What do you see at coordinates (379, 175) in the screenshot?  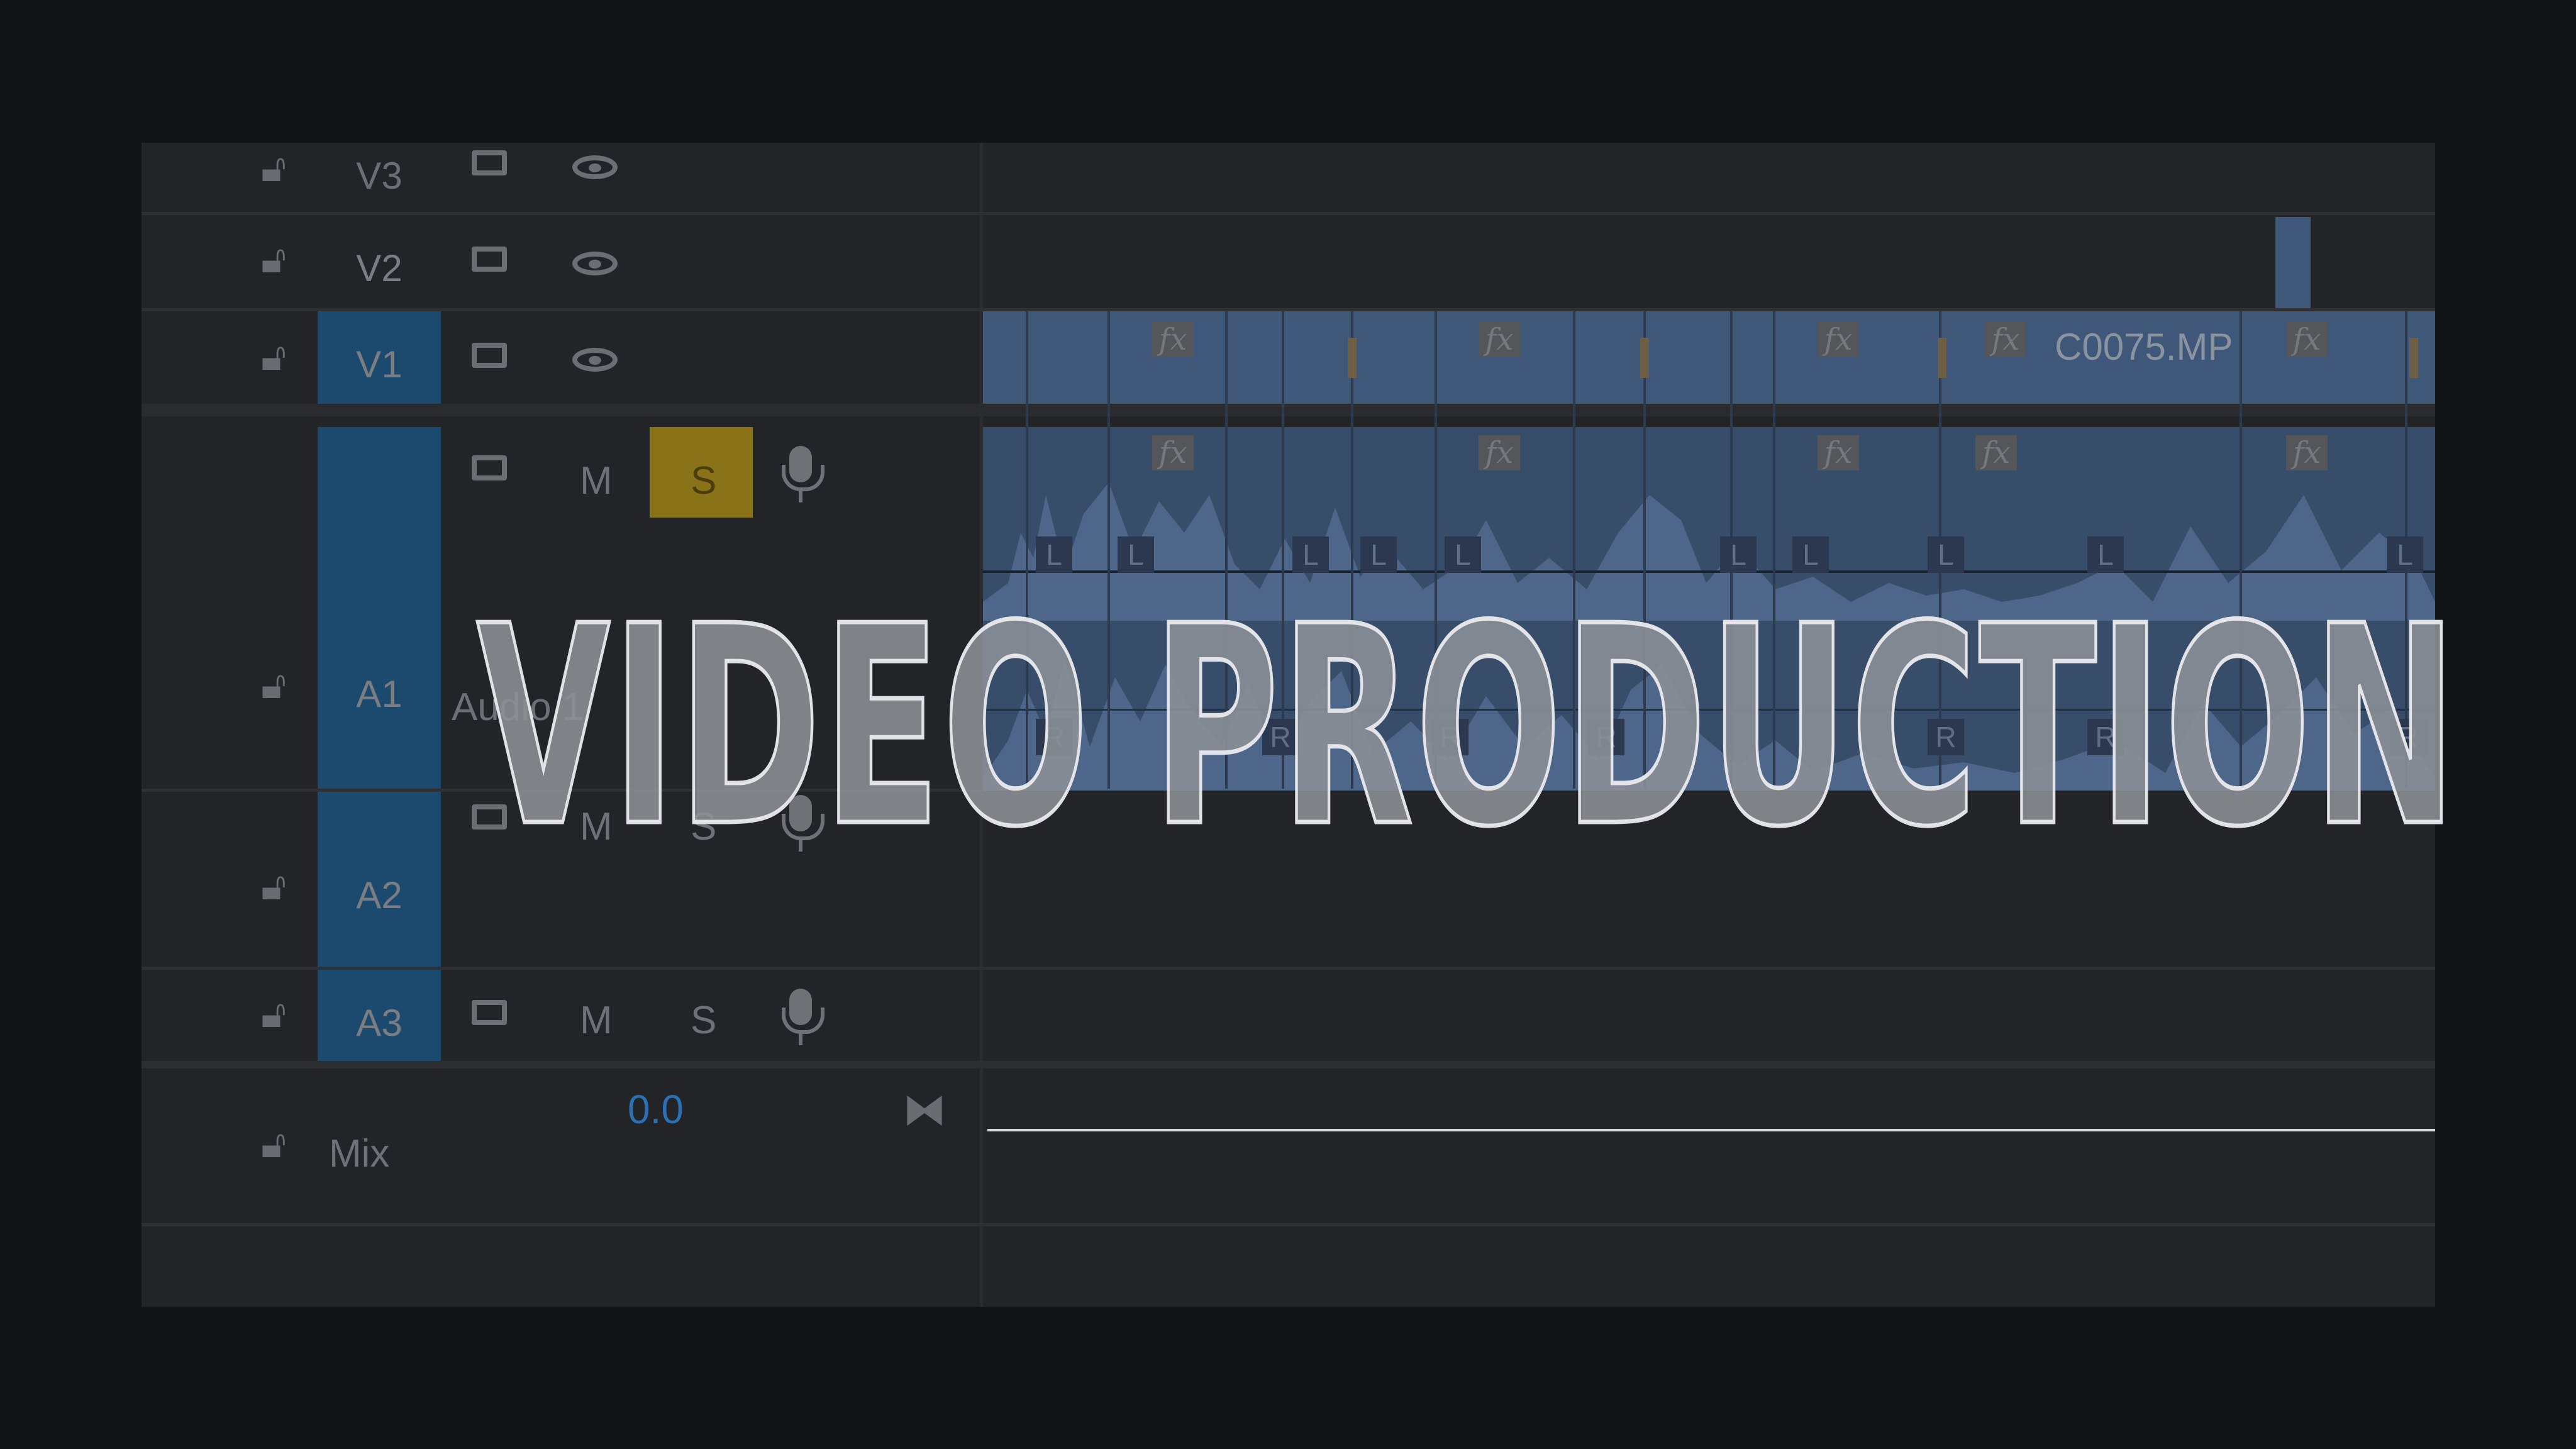 I see `track-name-v3: V3` at bounding box center [379, 175].